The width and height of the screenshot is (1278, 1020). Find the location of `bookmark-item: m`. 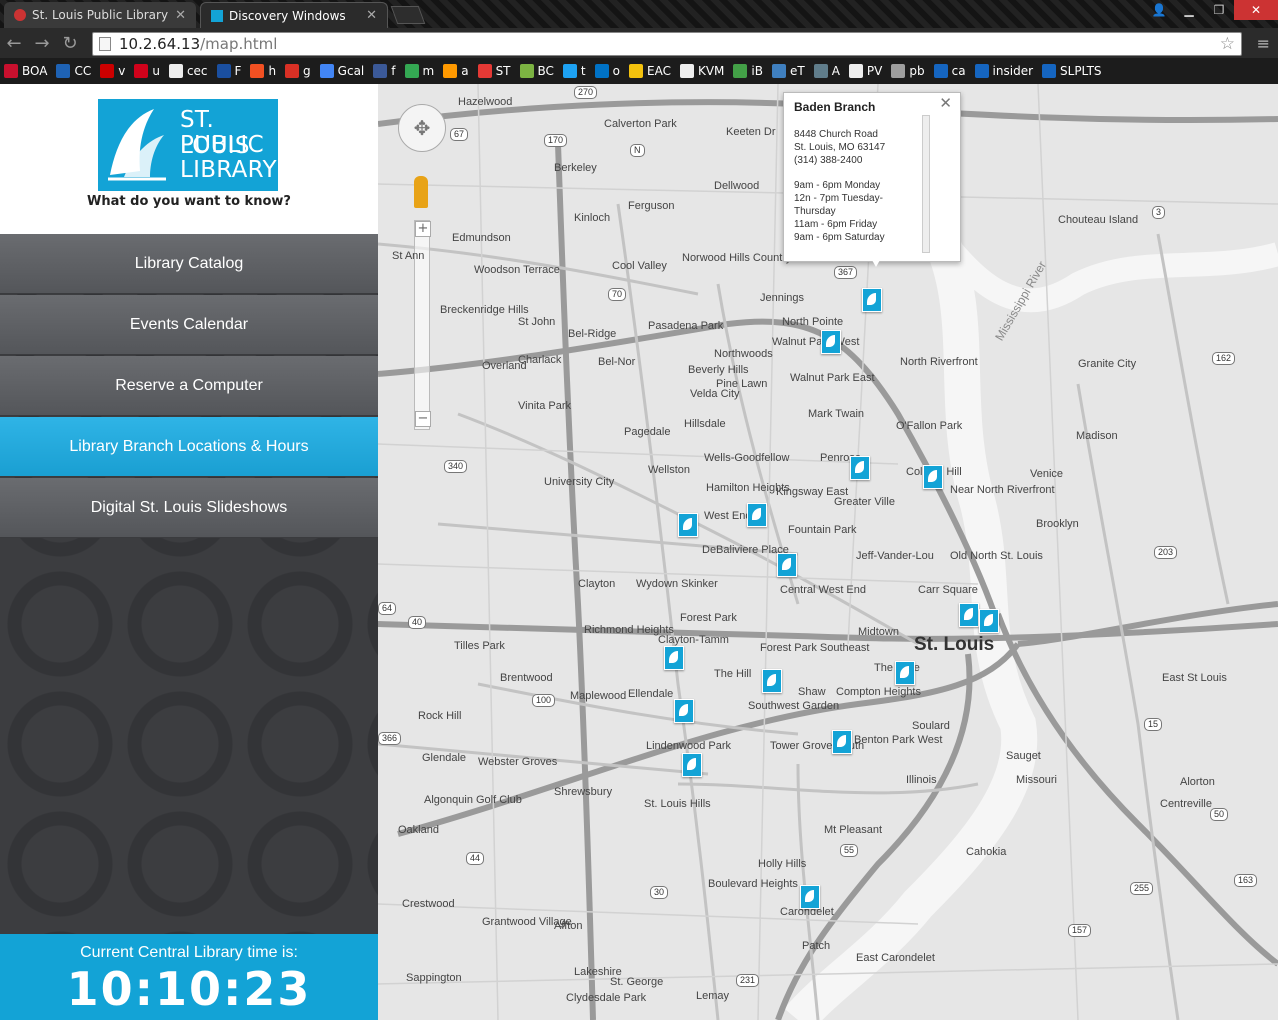

bookmark-item: m is located at coordinates (419, 71).